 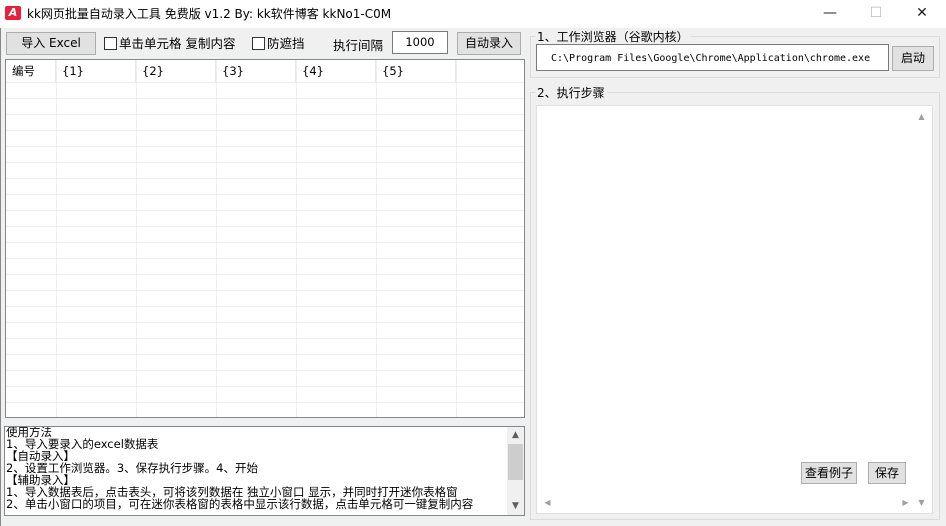 What do you see at coordinates (336, 71) in the screenshot?
I see `header-cell-4: {4}` at bounding box center [336, 71].